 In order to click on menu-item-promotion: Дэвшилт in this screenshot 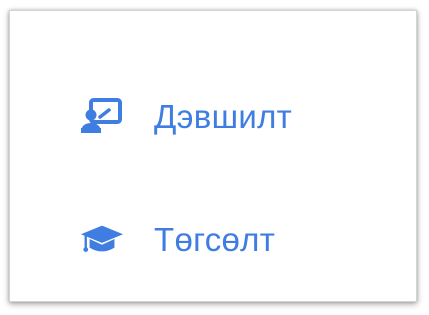, I will do `click(186, 116)`.